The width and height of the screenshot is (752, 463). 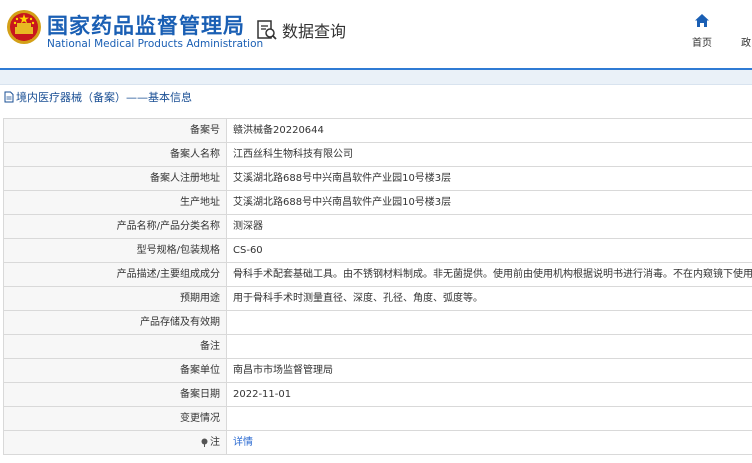 What do you see at coordinates (115, 130) in the screenshot?
I see `row-label: 备案号` at bounding box center [115, 130].